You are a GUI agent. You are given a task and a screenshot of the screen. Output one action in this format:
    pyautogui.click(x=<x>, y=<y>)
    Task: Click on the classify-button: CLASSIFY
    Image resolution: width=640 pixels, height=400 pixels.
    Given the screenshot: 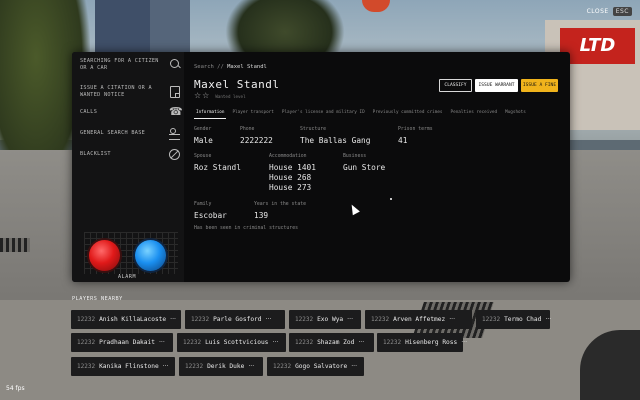 What is the action you would take?
    pyautogui.click(x=455, y=85)
    